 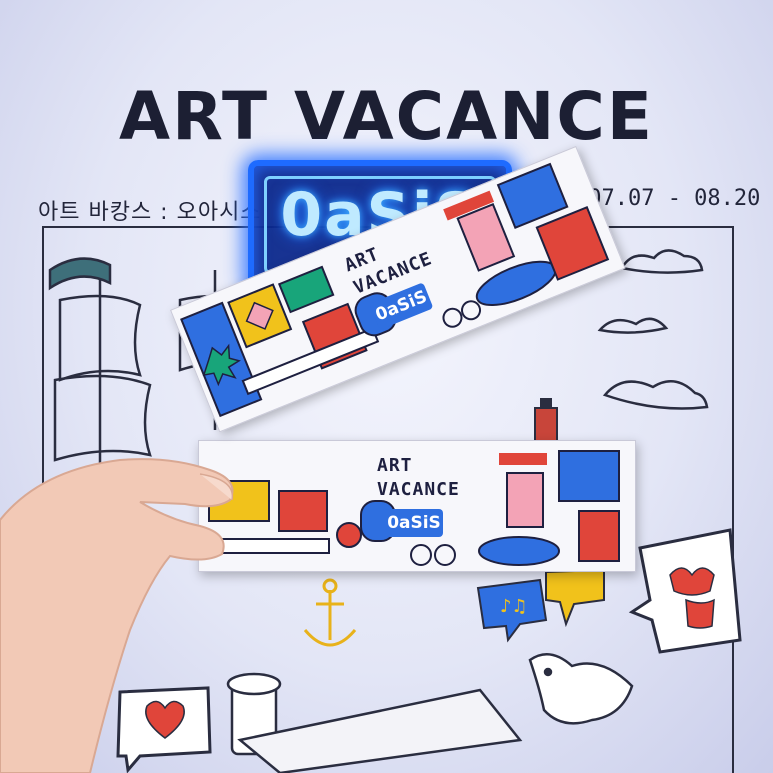 I want to click on ticket-back-oasis-badge: 0aSiS, so click(x=414, y=523).